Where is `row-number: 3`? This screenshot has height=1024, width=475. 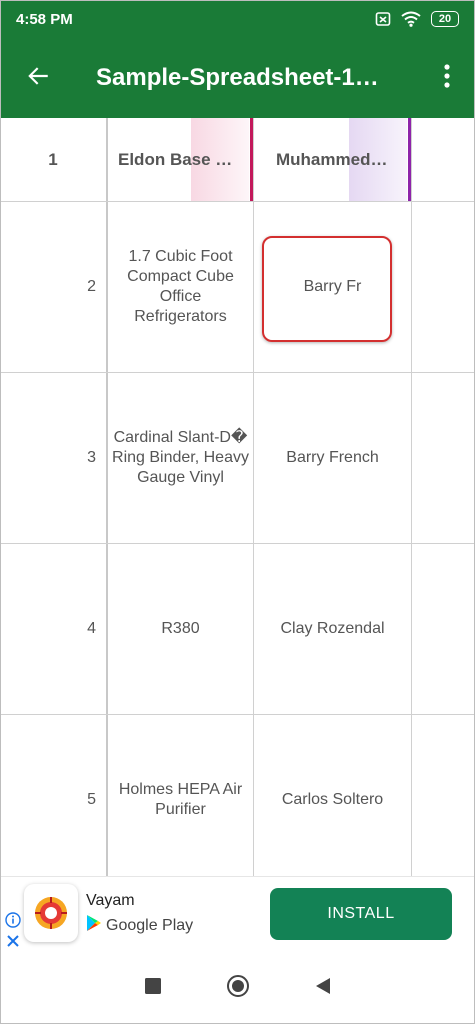 row-number: 3 is located at coordinates (91, 457).